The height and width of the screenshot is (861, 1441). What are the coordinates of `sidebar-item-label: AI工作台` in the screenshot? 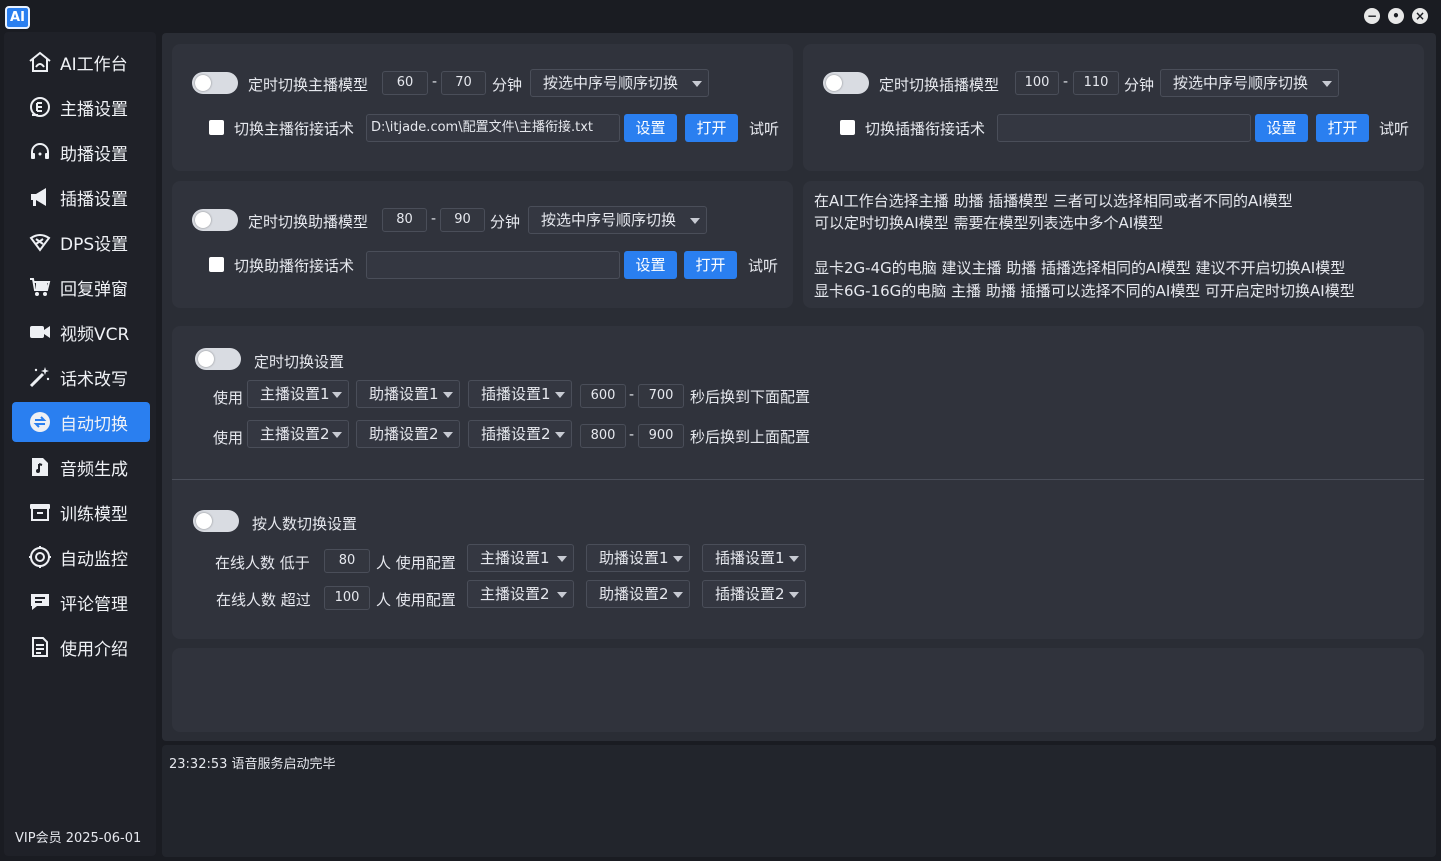 It's located at (94, 64).